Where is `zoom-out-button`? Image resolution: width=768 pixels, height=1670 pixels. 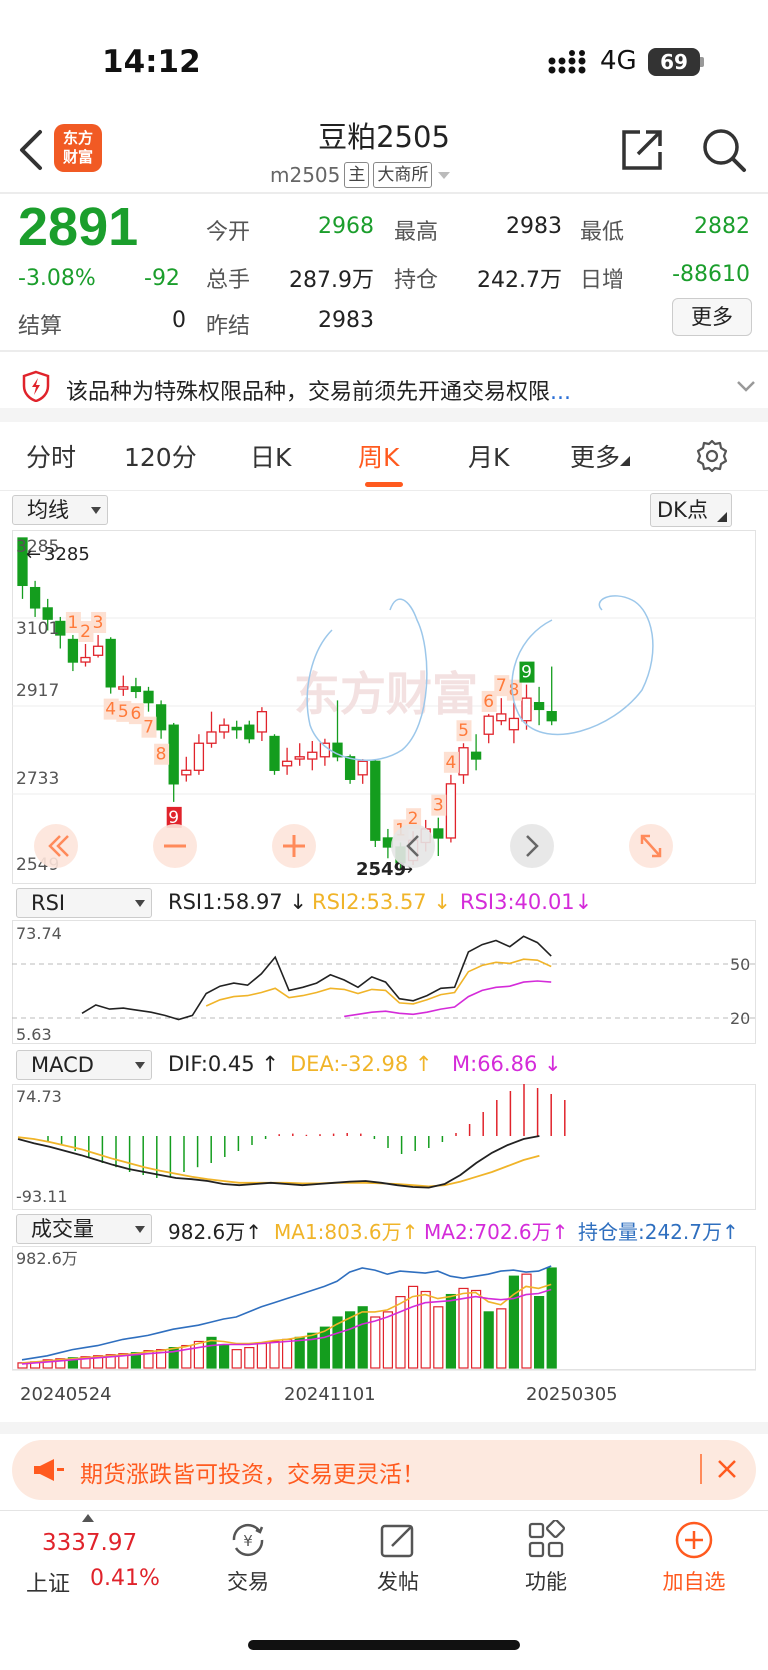 zoom-out-button is located at coordinates (175, 846).